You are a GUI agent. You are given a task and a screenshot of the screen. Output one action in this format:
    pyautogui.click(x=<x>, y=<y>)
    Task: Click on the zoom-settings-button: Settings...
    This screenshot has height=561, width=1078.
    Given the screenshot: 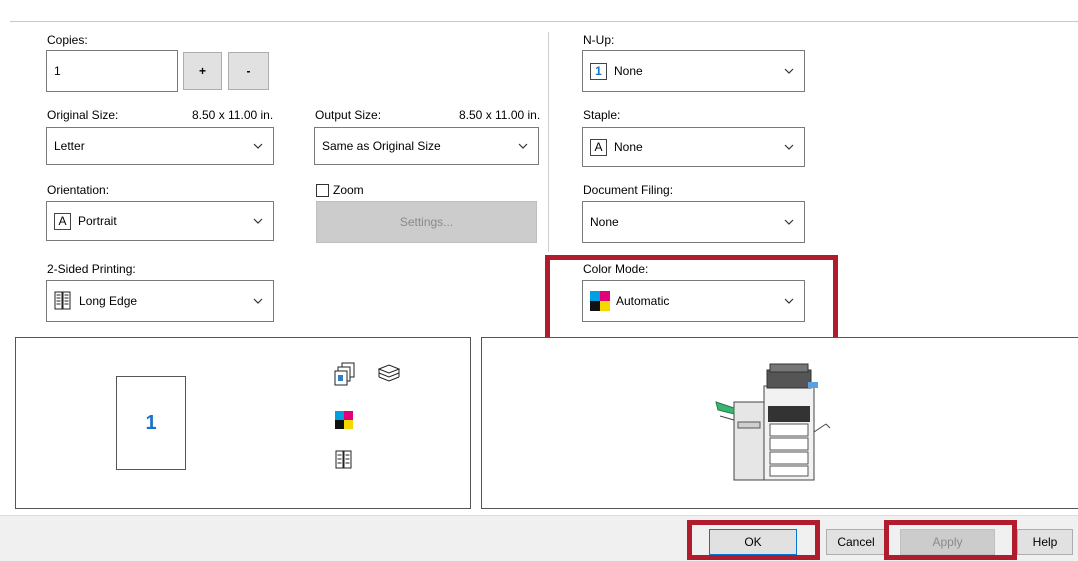 What is the action you would take?
    pyautogui.click(x=426, y=222)
    